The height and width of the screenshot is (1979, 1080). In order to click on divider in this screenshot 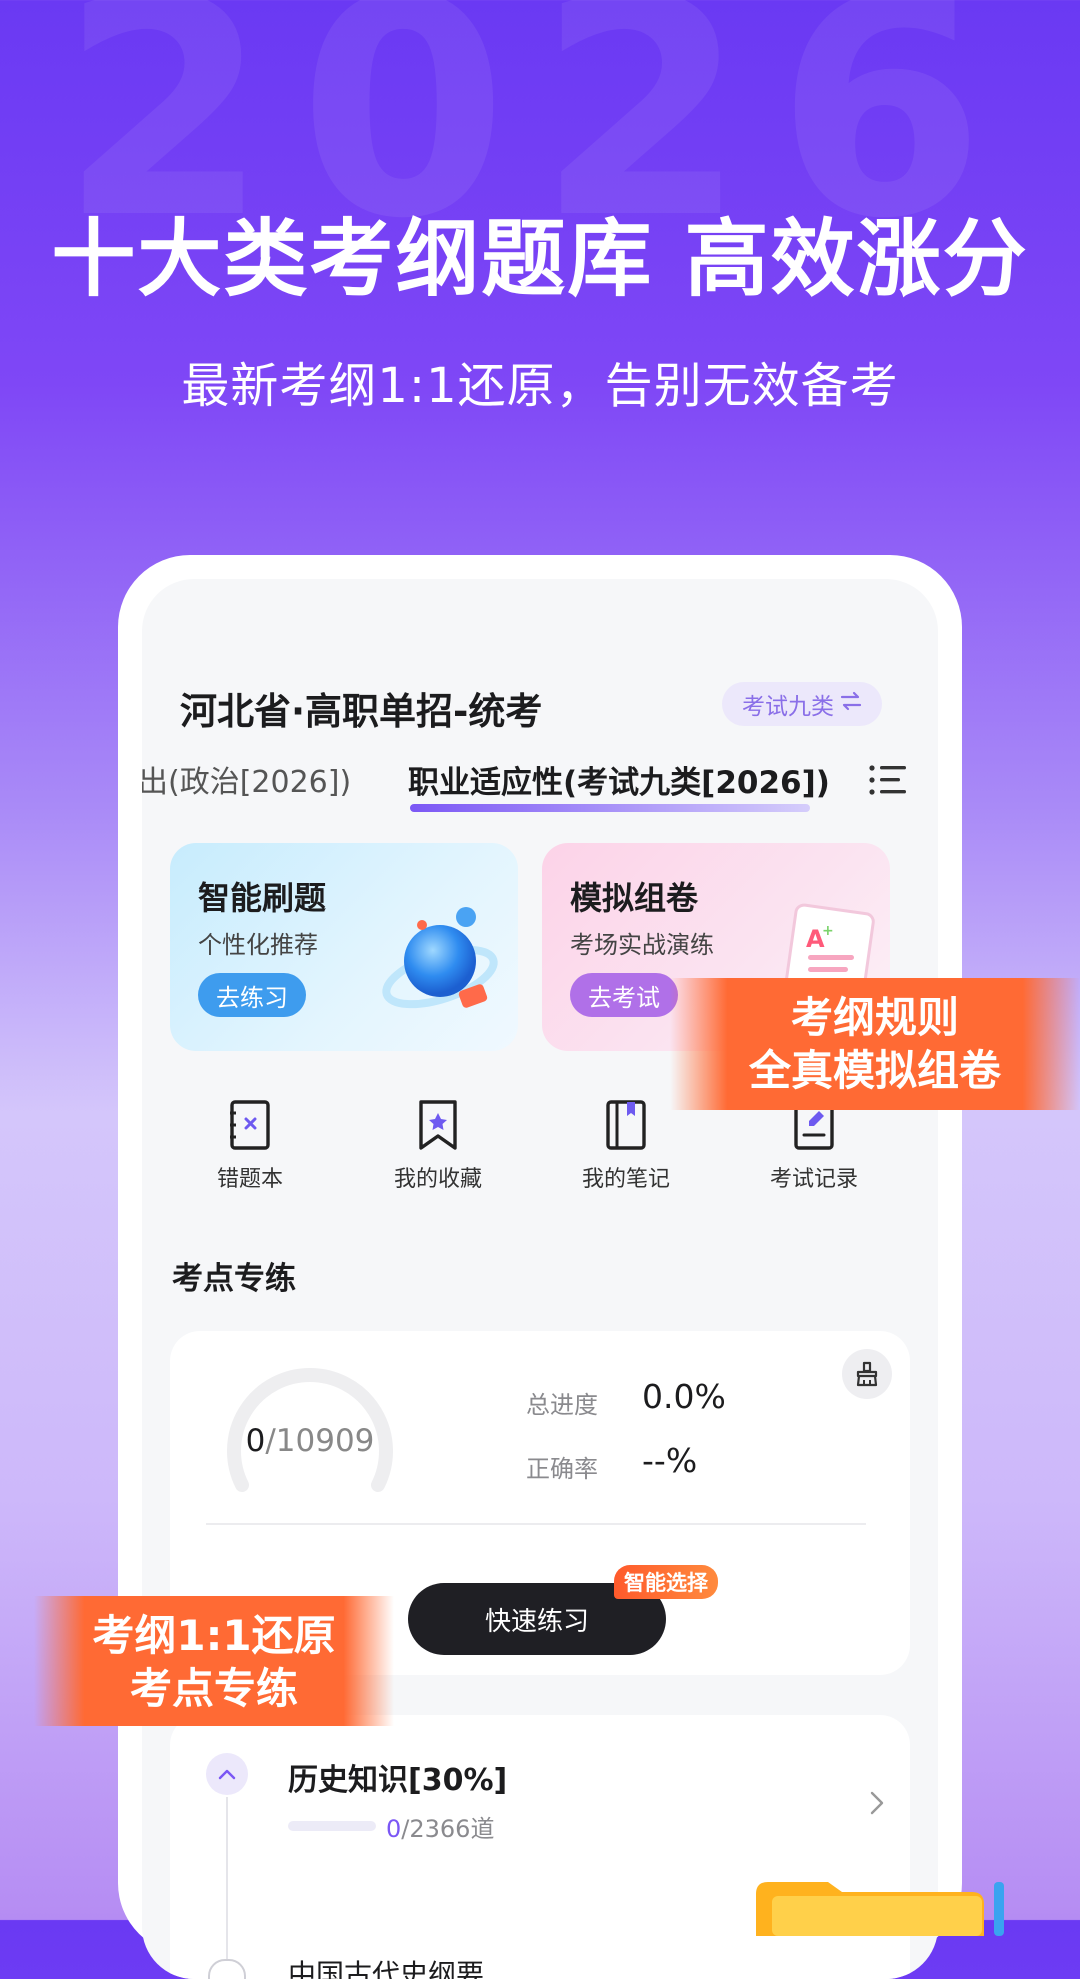, I will do `click(536, 1524)`.